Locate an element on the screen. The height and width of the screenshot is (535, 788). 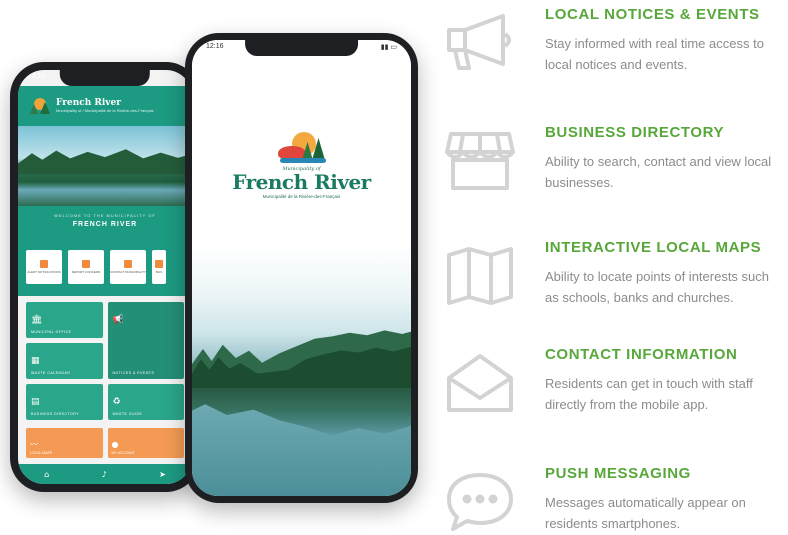
bus-icon is located at coordinates (159, 263).